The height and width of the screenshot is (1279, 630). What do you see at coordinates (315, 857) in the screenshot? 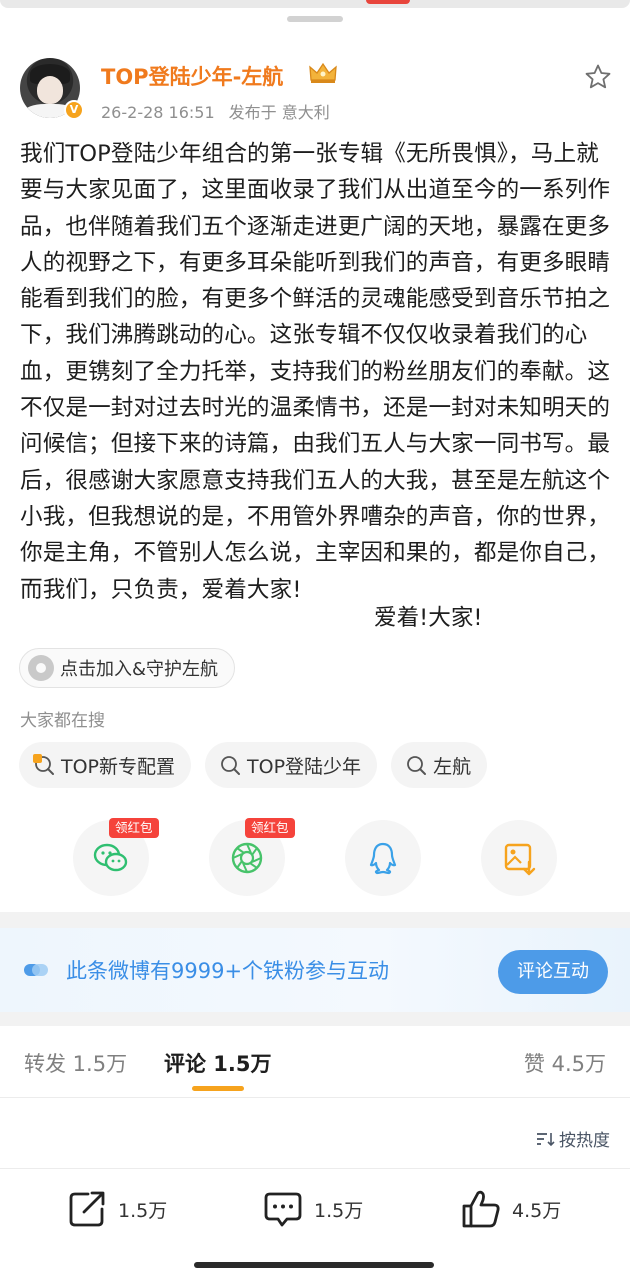
I see `share-row: 领红包 领红包` at bounding box center [315, 857].